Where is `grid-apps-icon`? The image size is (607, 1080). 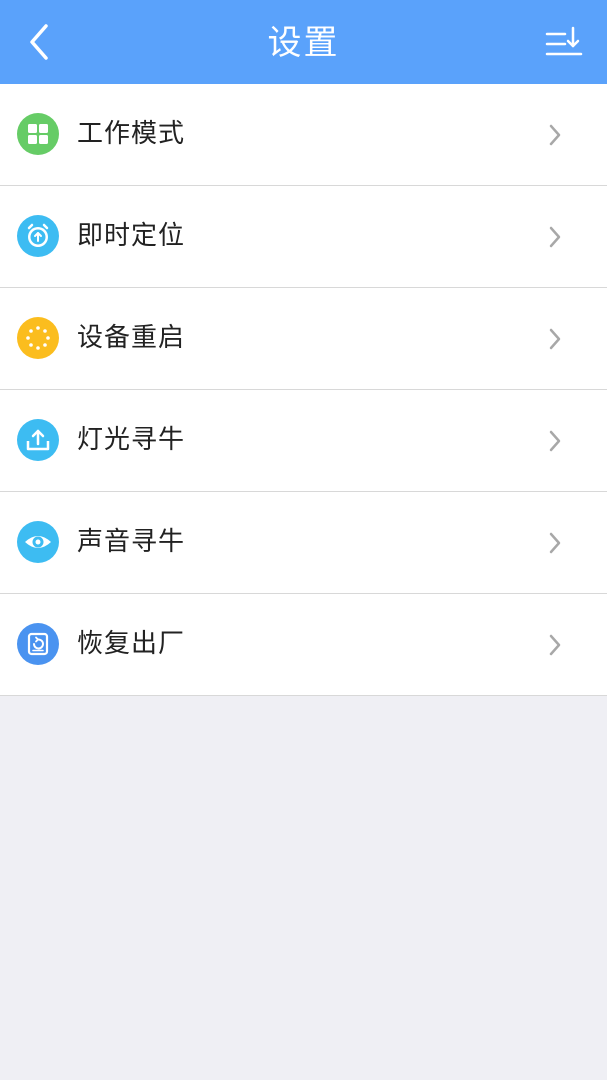
grid-apps-icon is located at coordinates (38, 134).